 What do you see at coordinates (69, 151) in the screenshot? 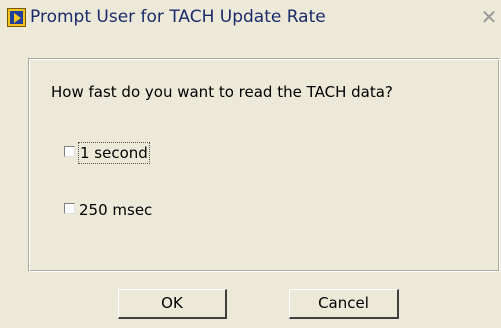
I see `checkbox-1-second` at bounding box center [69, 151].